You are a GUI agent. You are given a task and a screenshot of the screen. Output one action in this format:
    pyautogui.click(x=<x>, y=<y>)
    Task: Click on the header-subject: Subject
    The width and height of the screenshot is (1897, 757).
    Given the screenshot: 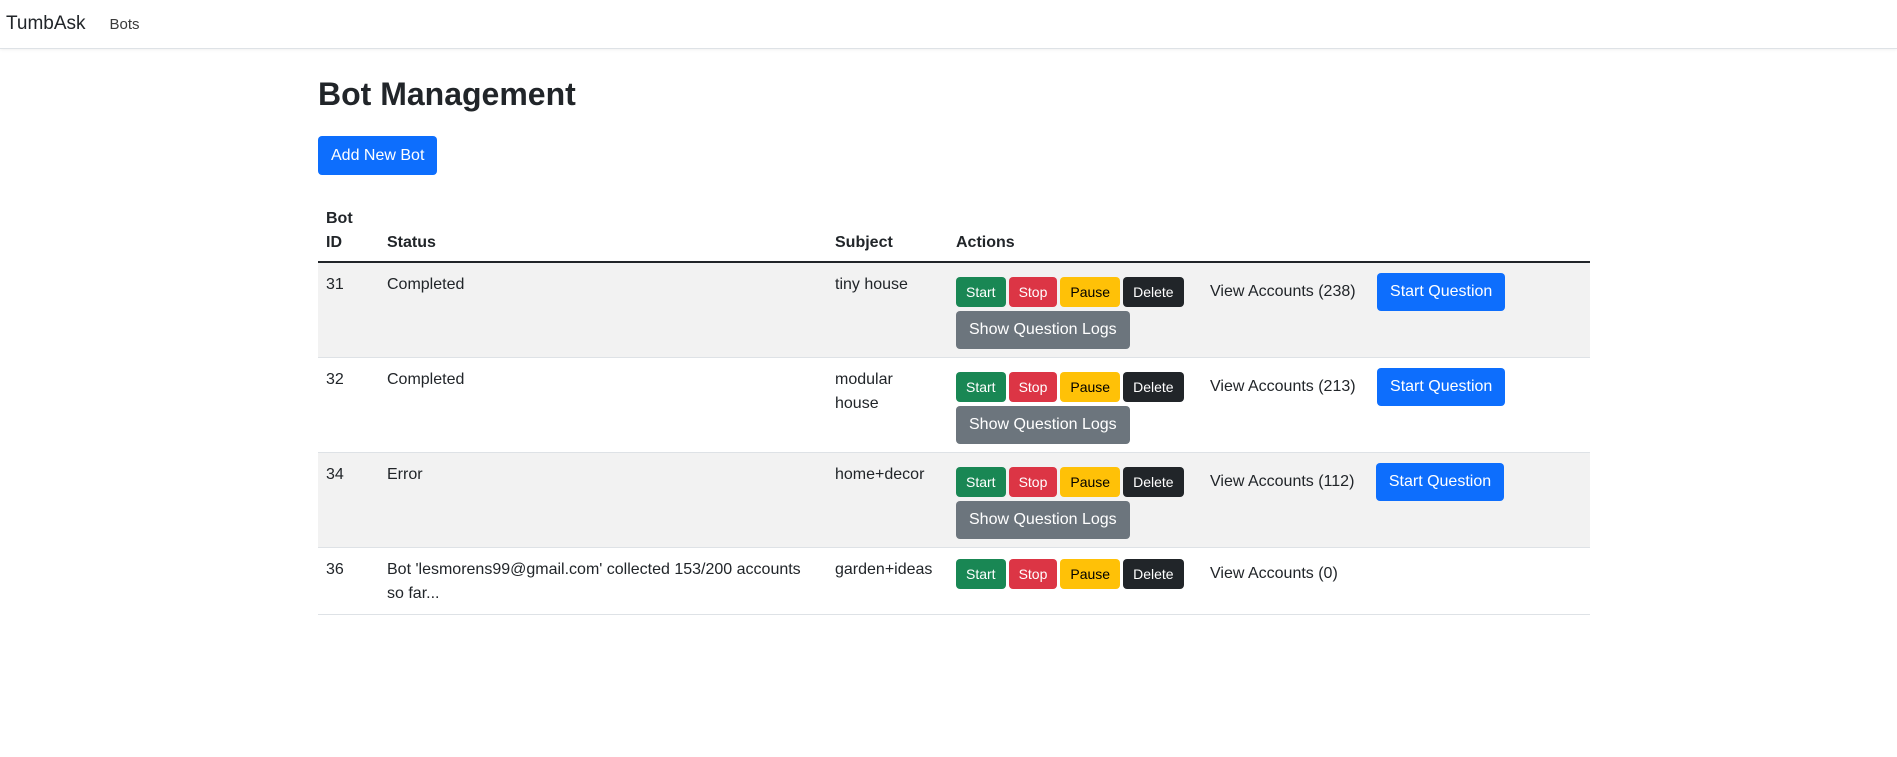 What is the action you would take?
    pyautogui.click(x=887, y=232)
    